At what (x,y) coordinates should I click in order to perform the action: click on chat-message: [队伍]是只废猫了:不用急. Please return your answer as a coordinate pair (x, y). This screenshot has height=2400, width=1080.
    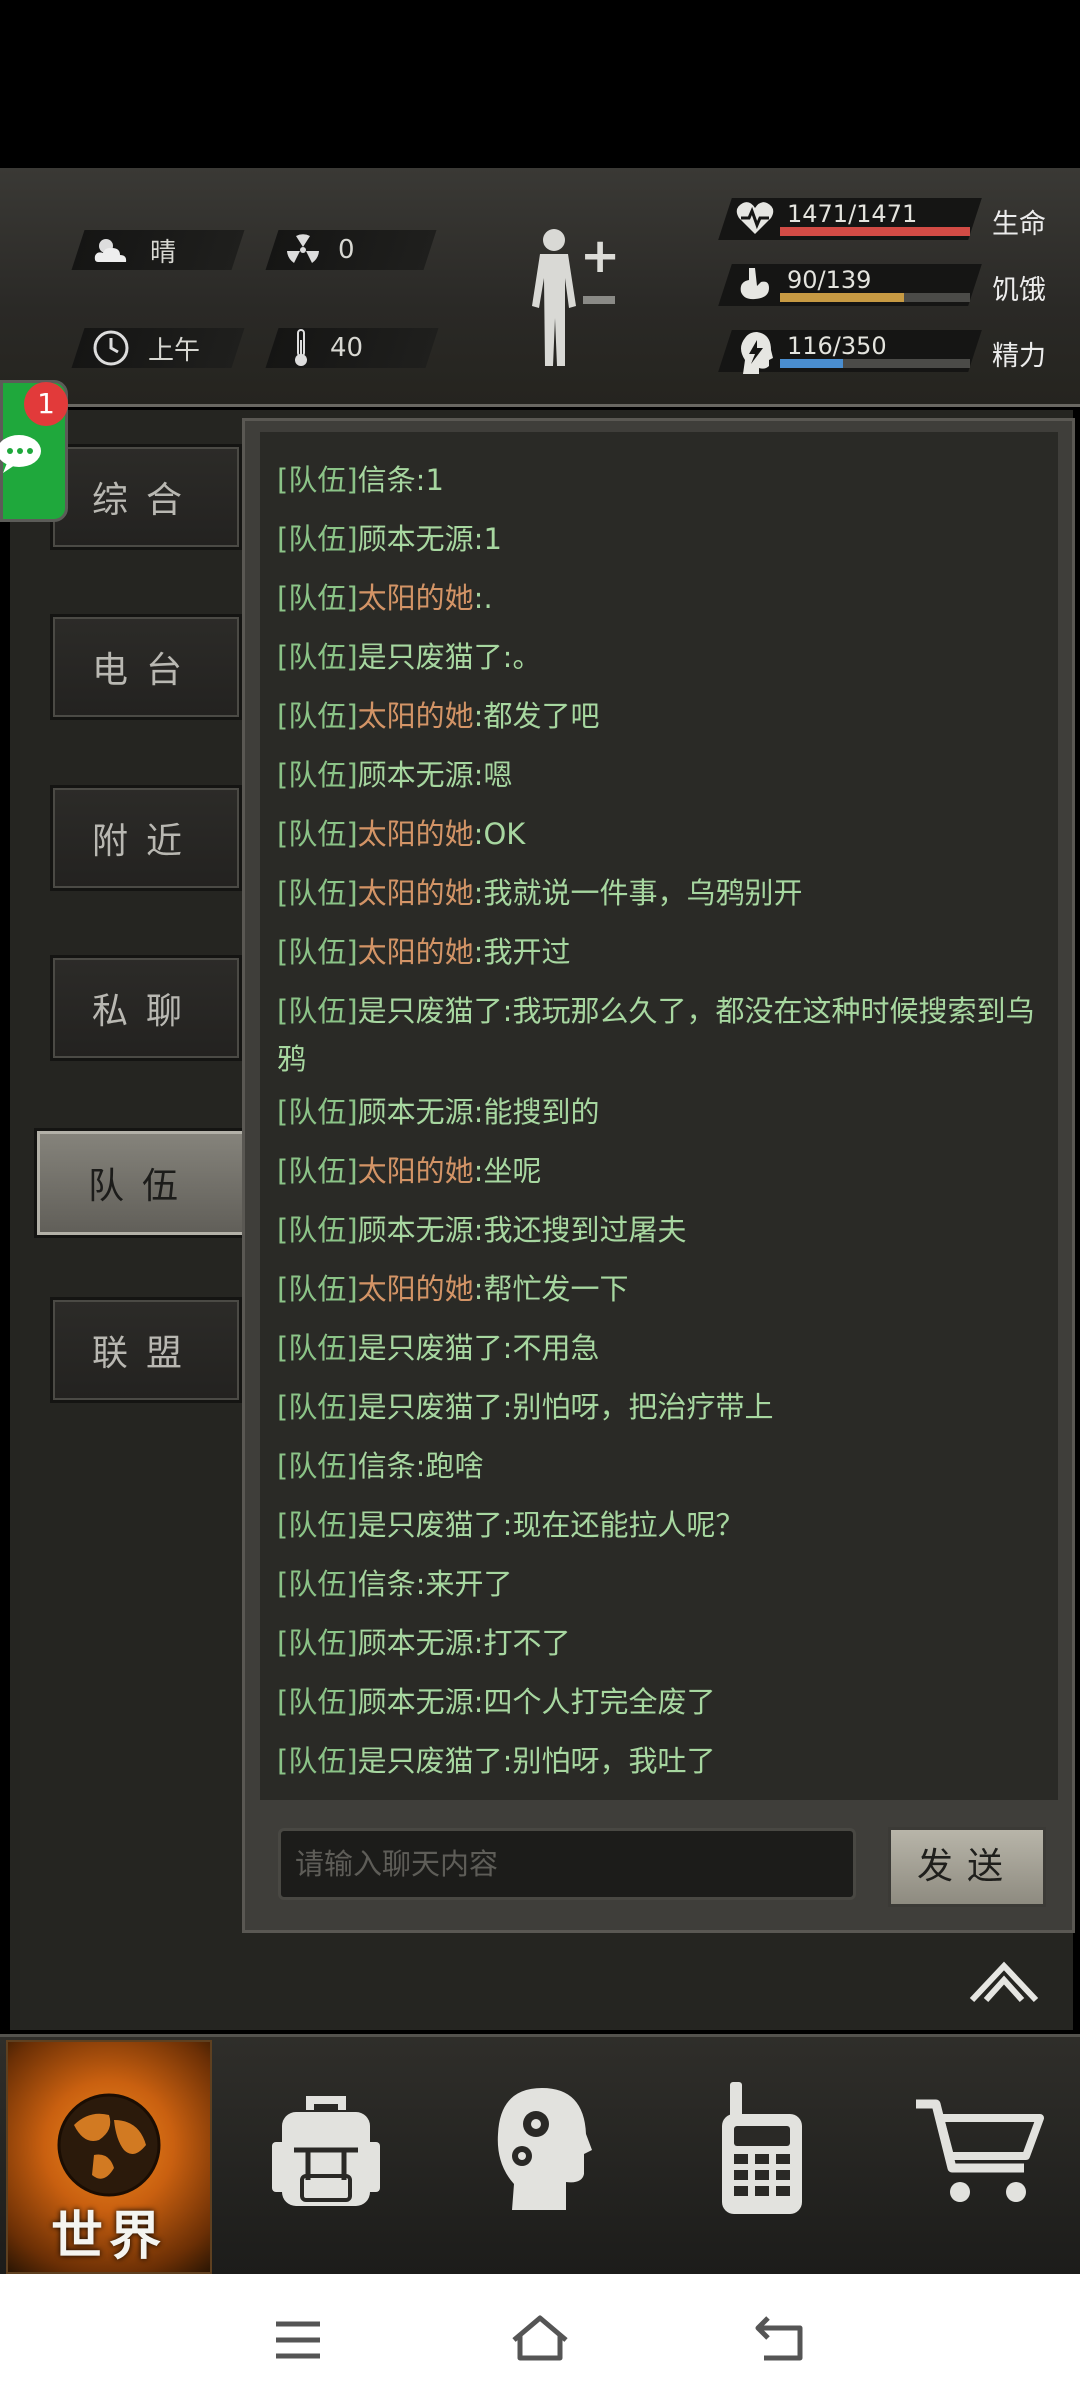
    Looking at the image, I should click on (667, 1348).